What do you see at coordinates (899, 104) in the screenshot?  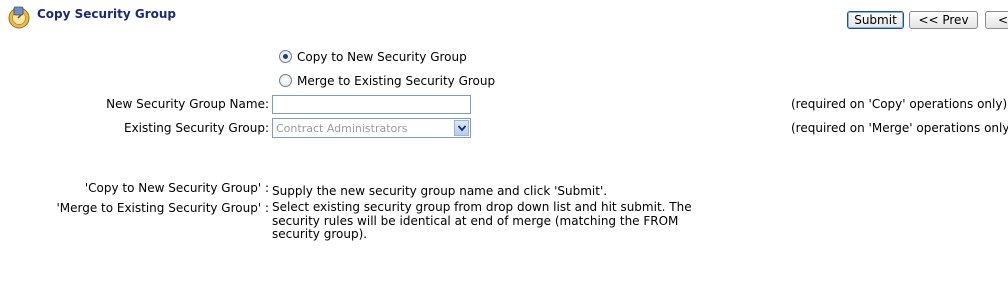 I see `copy-required-note: (required on 'Copy' operations only)` at bounding box center [899, 104].